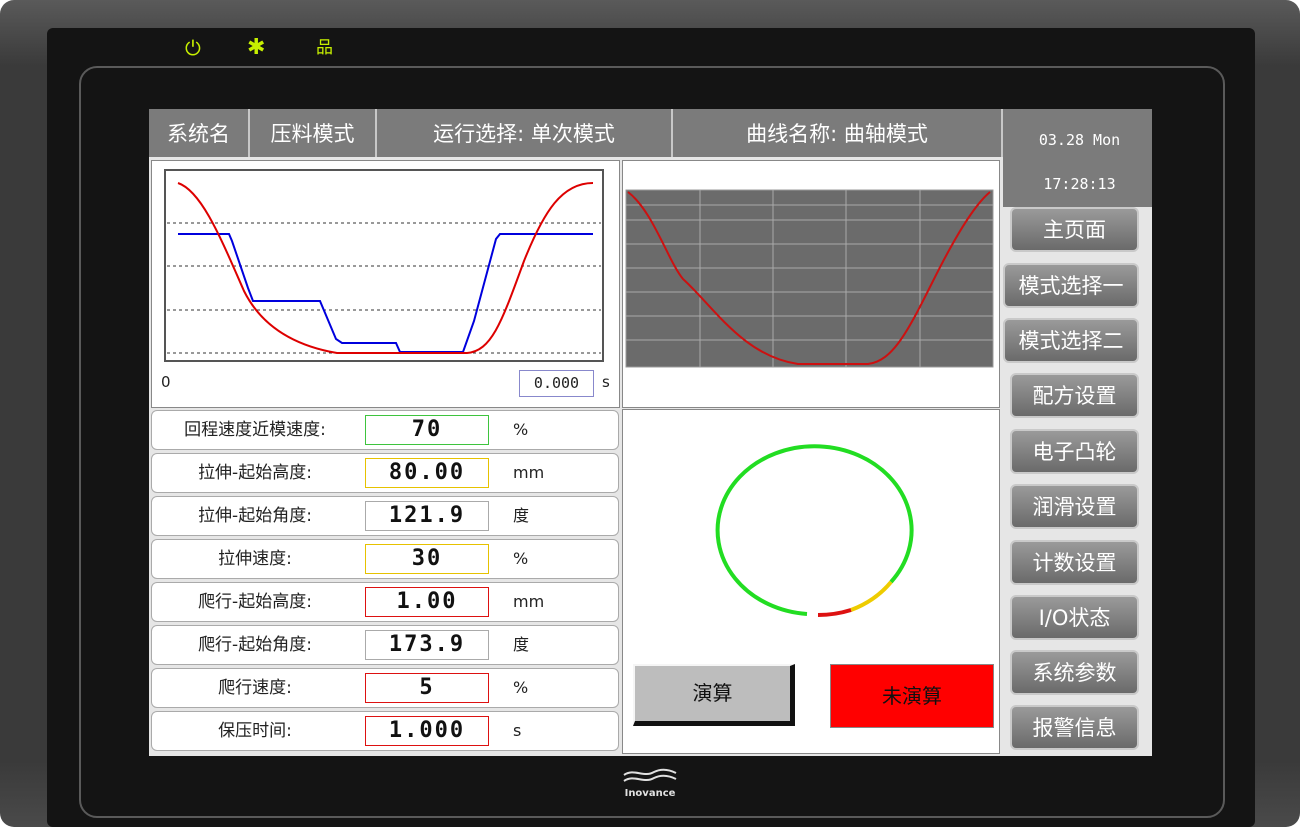 This screenshot has width=1300, height=827. What do you see at coordinates (1074, 506) in the screenshot?
I see `nav-lubrication-button: 润滑设置` at bounding box center [1074, 506].